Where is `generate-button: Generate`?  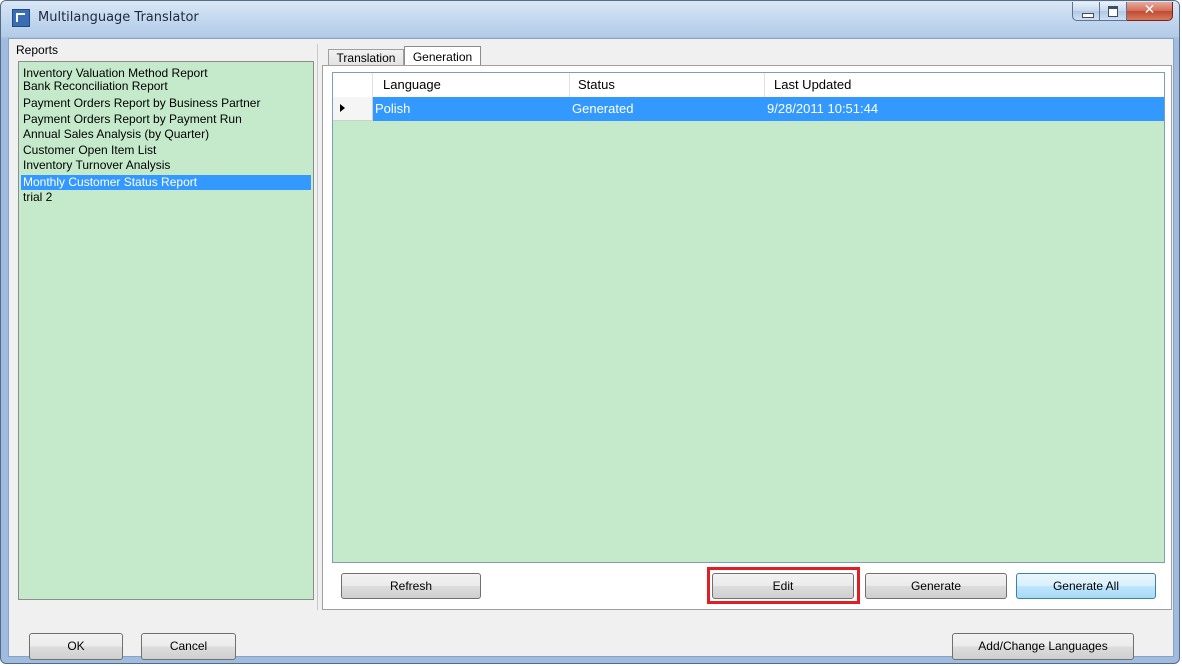 generate-button: Generate is located at coordinates (936, 586).